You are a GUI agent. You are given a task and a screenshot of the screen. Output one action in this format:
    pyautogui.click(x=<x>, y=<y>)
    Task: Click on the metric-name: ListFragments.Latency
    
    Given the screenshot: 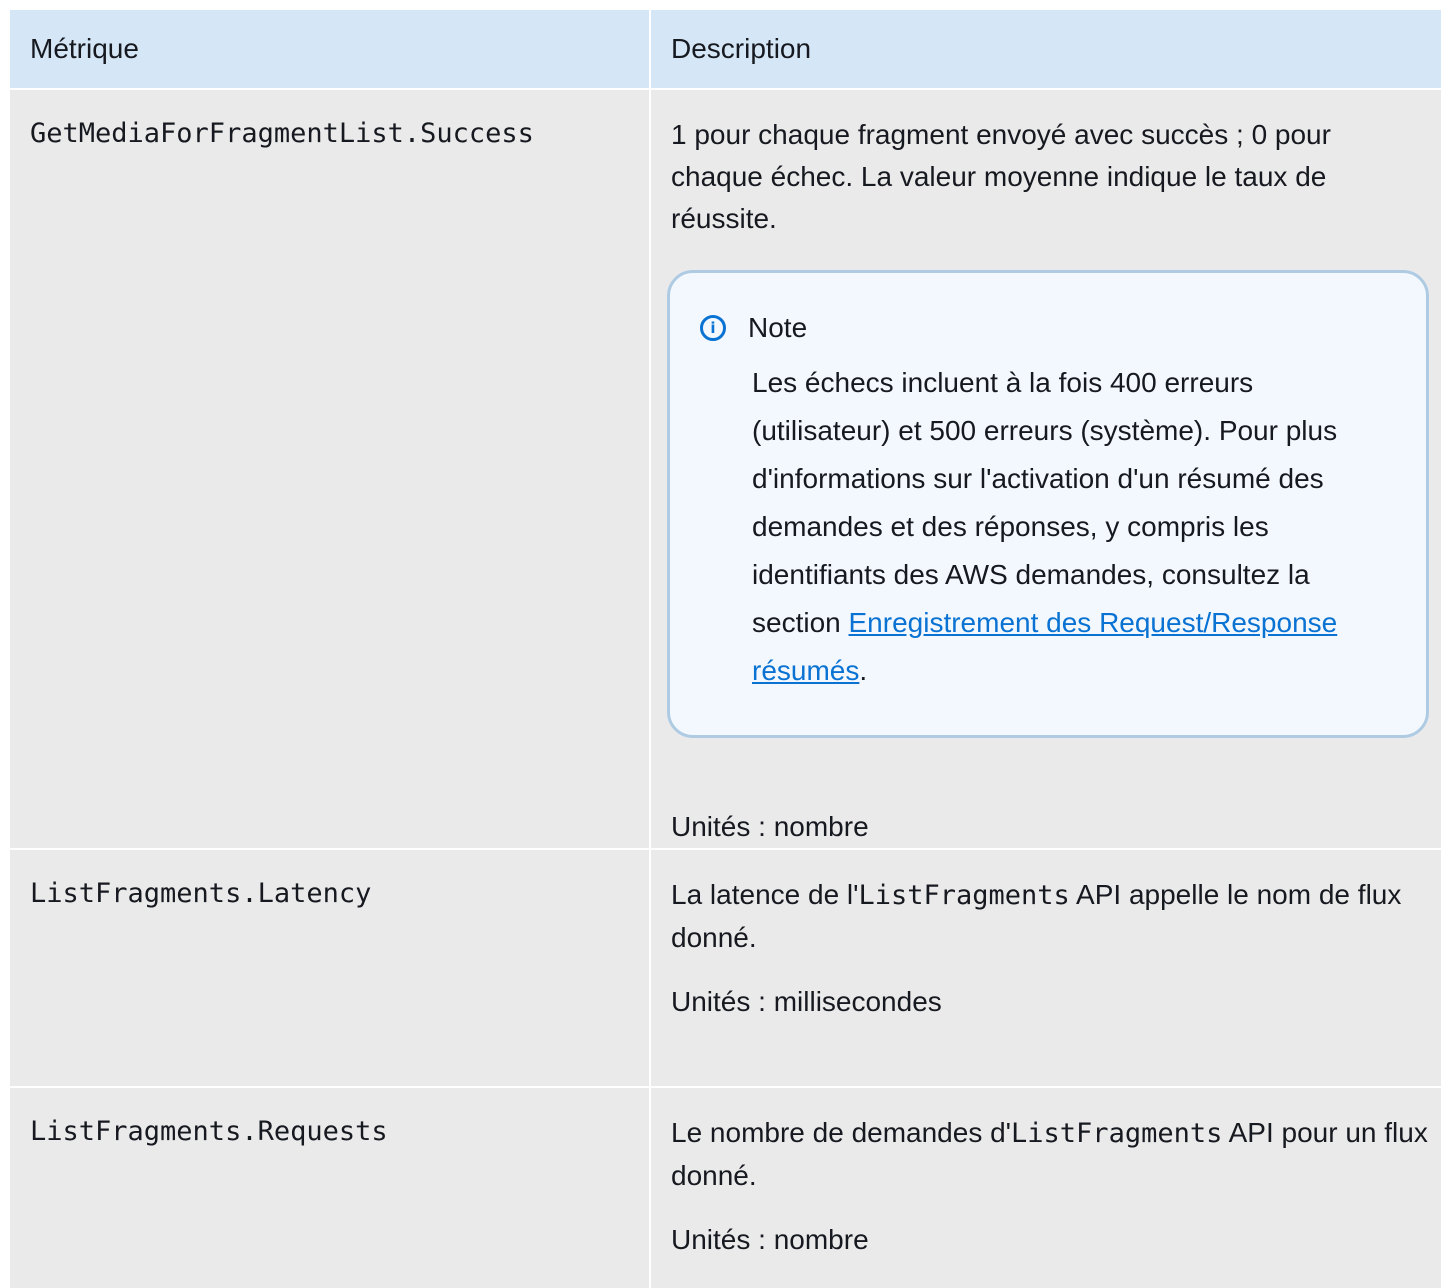 What is the action you would take?
    pyautogui.click(x=330, y=967)
    